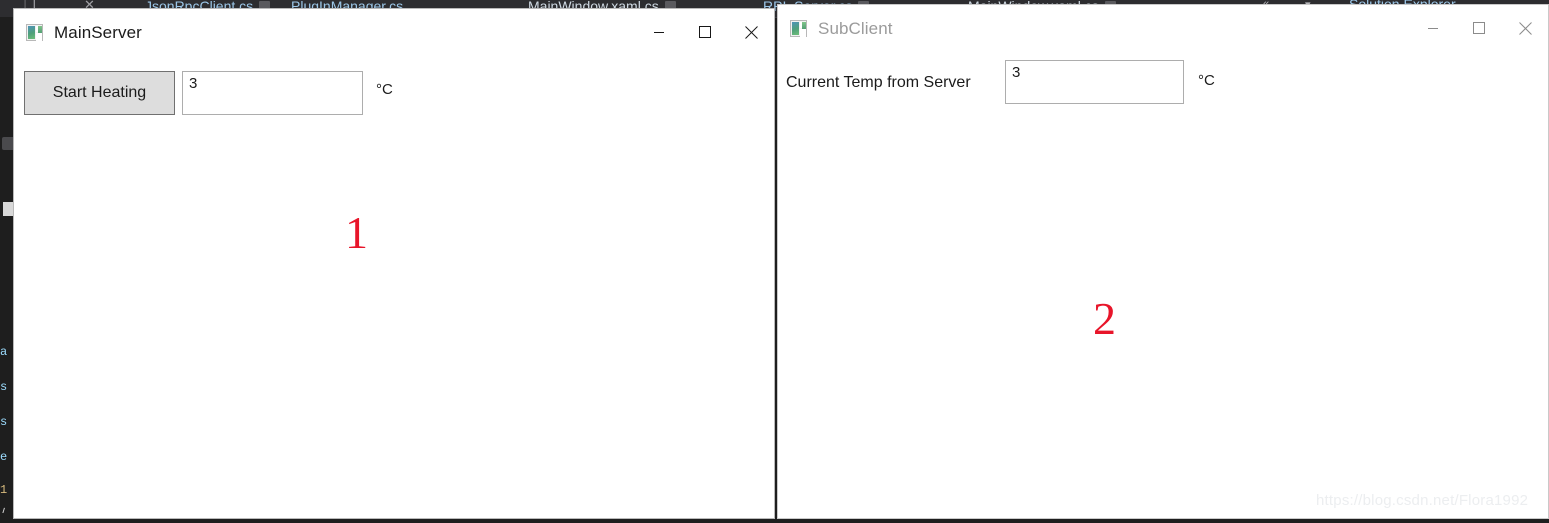 This screenshot has width=1549, height=523. Describe the element at coordinates (99, 93) in the screenshot. I see `start-heating-button: Start Heating` at that location.